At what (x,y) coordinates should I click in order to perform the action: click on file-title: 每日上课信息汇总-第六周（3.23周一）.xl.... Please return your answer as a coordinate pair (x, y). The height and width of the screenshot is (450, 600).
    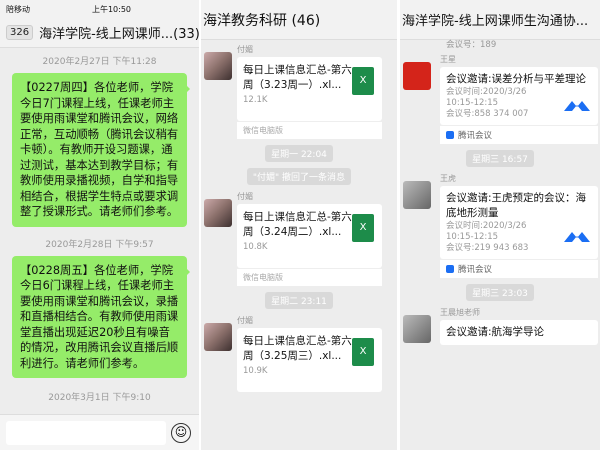
    Looking at the image, I should click on (297, 77).